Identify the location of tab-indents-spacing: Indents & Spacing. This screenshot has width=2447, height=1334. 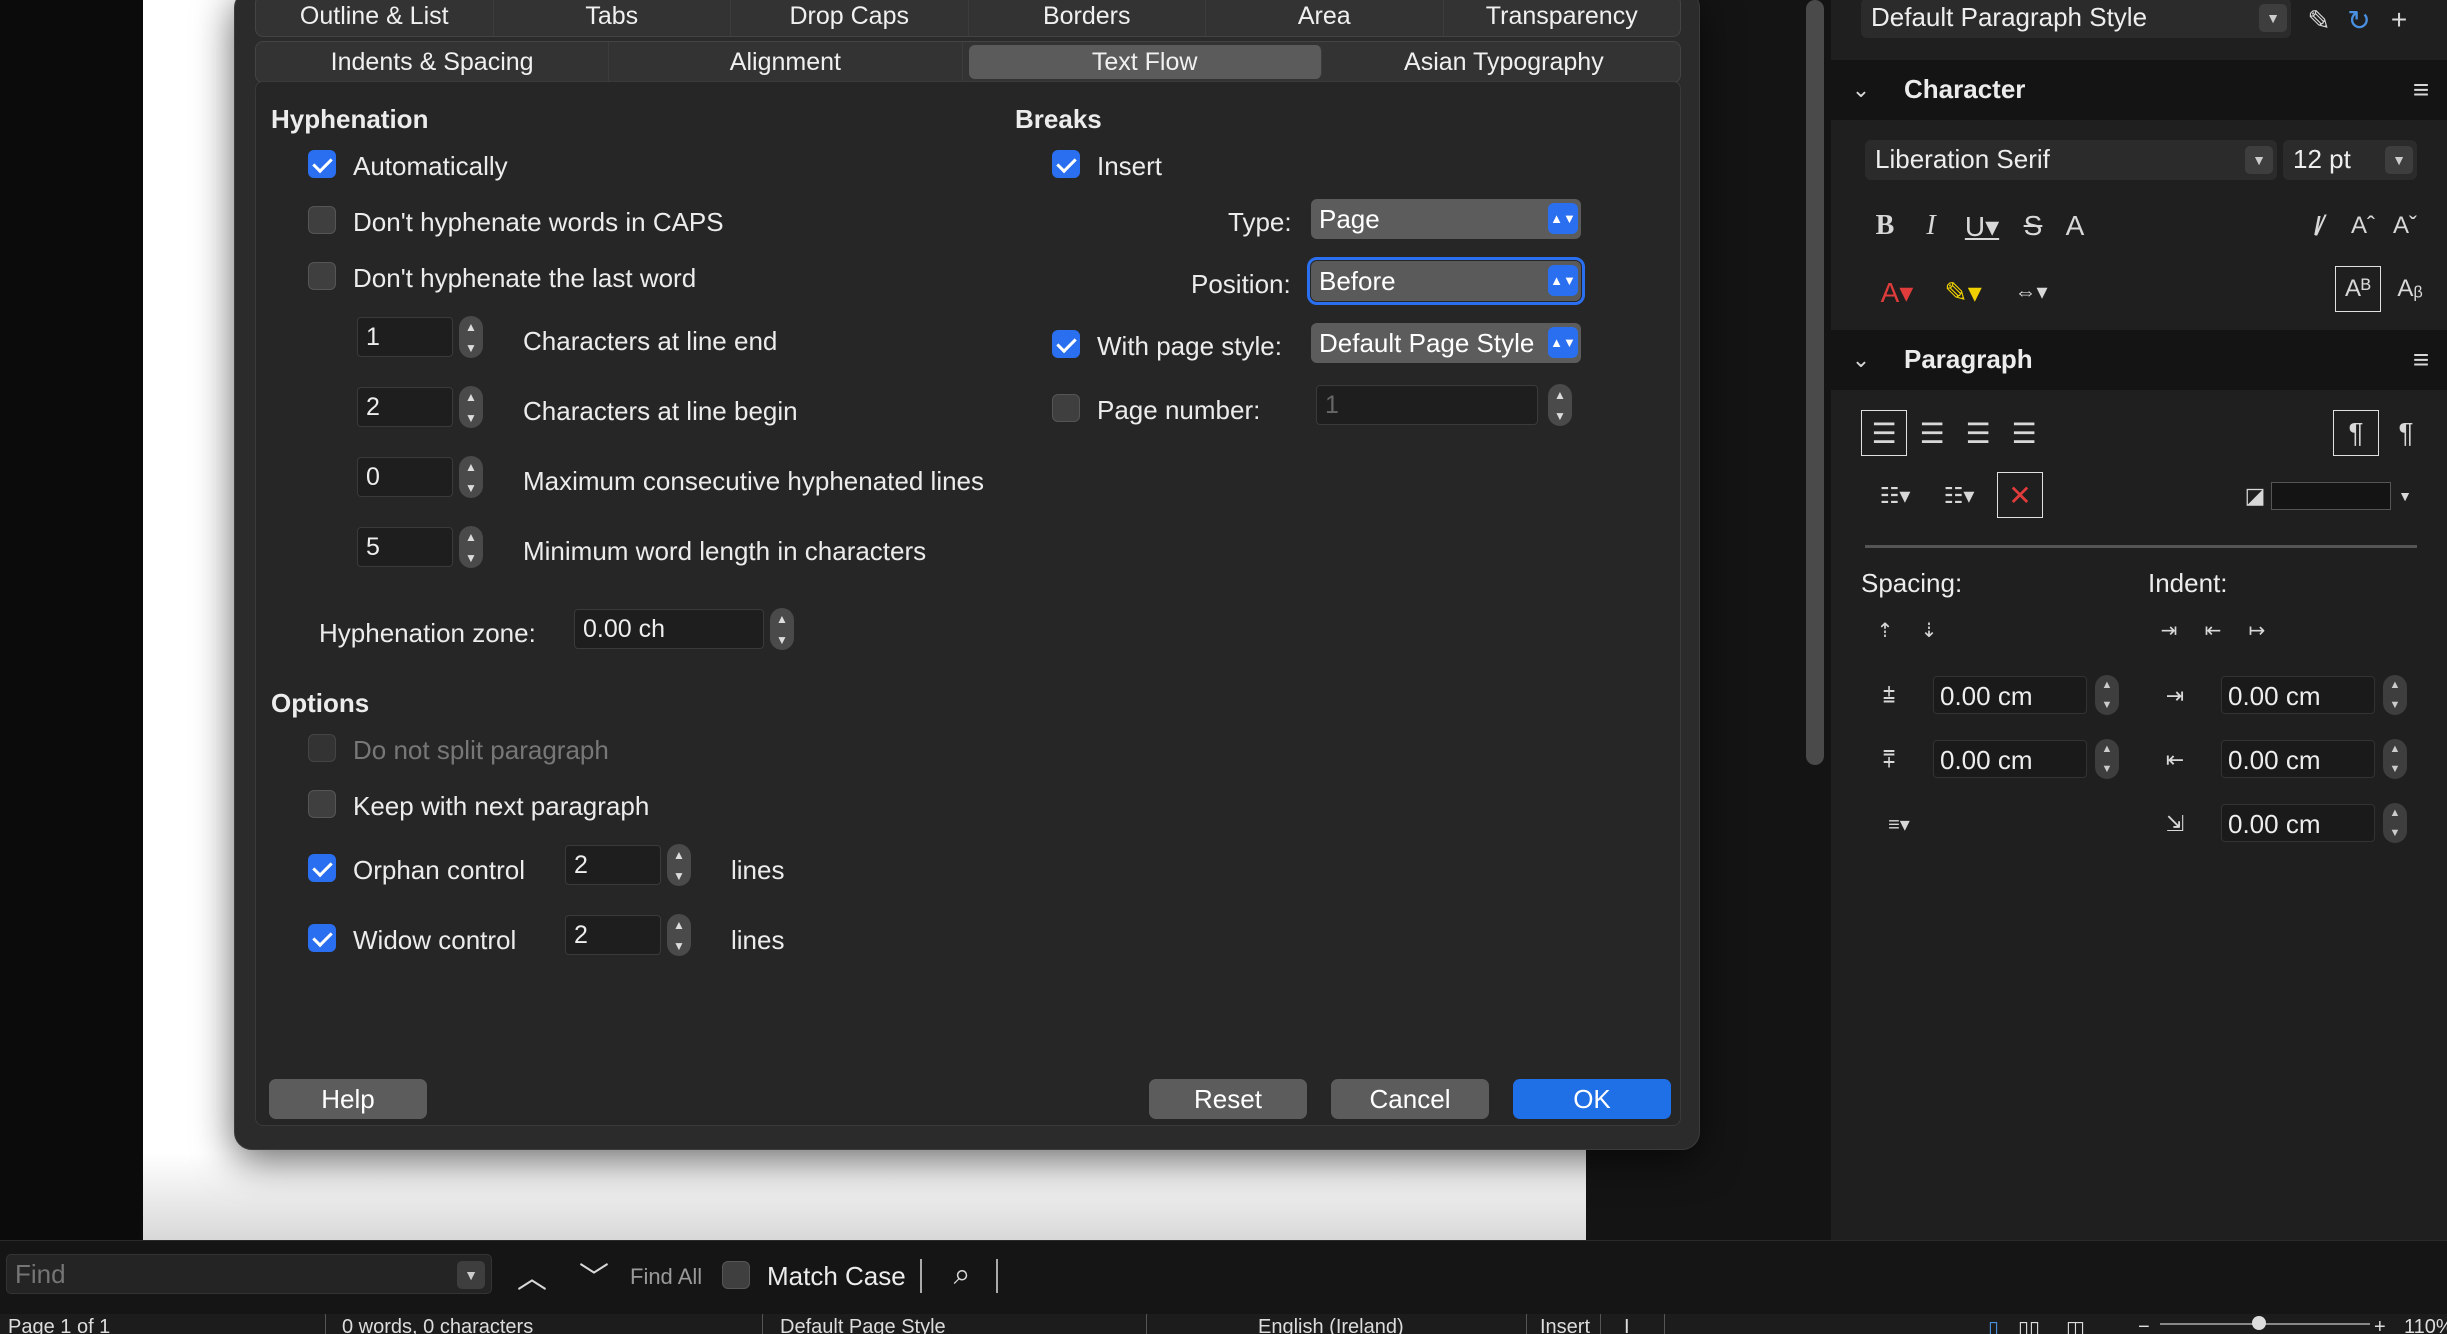
(433, 62).